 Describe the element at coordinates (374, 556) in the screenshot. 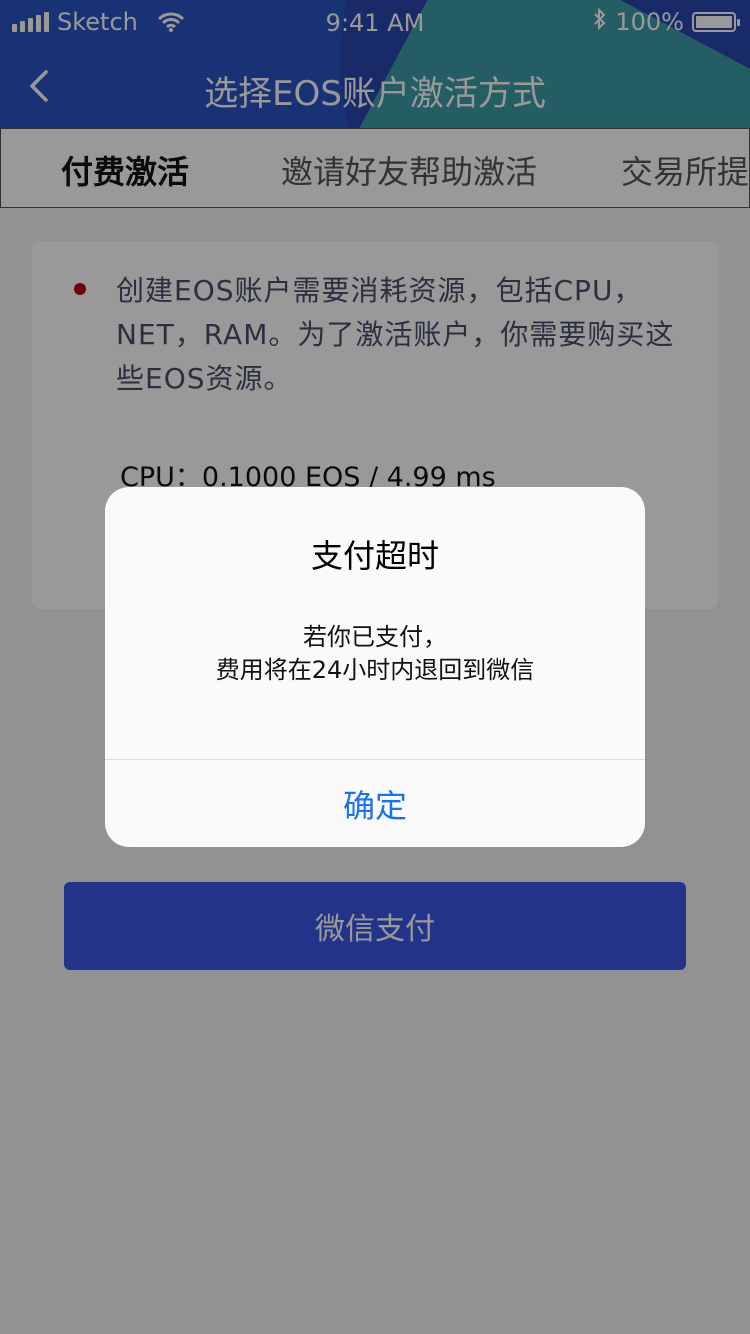

I see `dialog-title: 支付超时` at that location.